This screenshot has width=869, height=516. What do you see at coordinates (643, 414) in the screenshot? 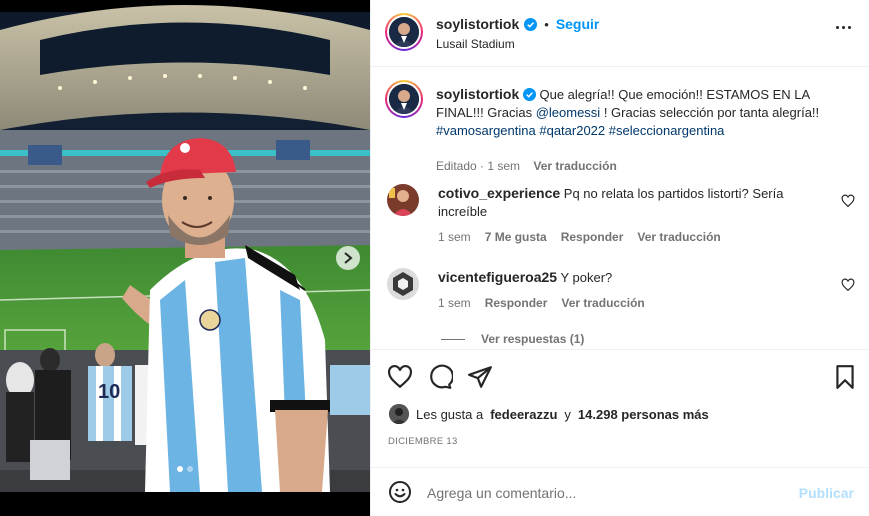
I see `likes-count: 14.298 personas más` at bounding box center [643, 414].